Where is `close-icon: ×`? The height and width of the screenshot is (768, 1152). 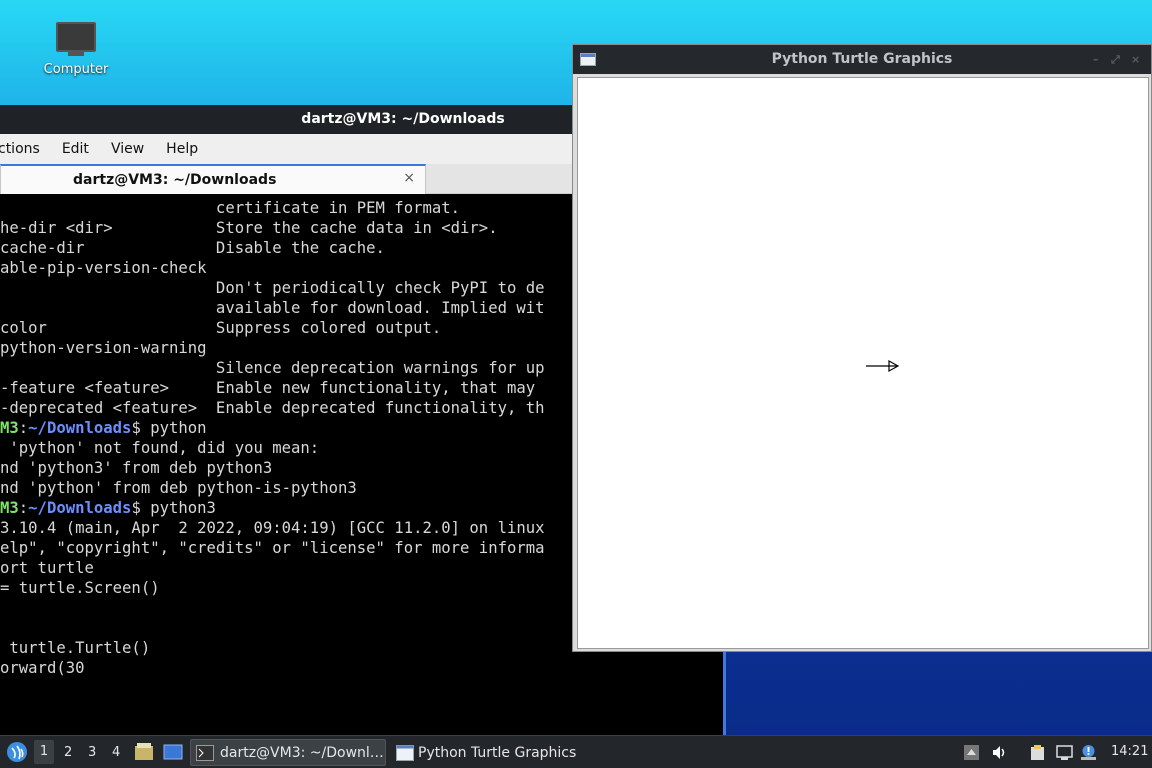 close-icon: × is located at coordinates (1135, 59).